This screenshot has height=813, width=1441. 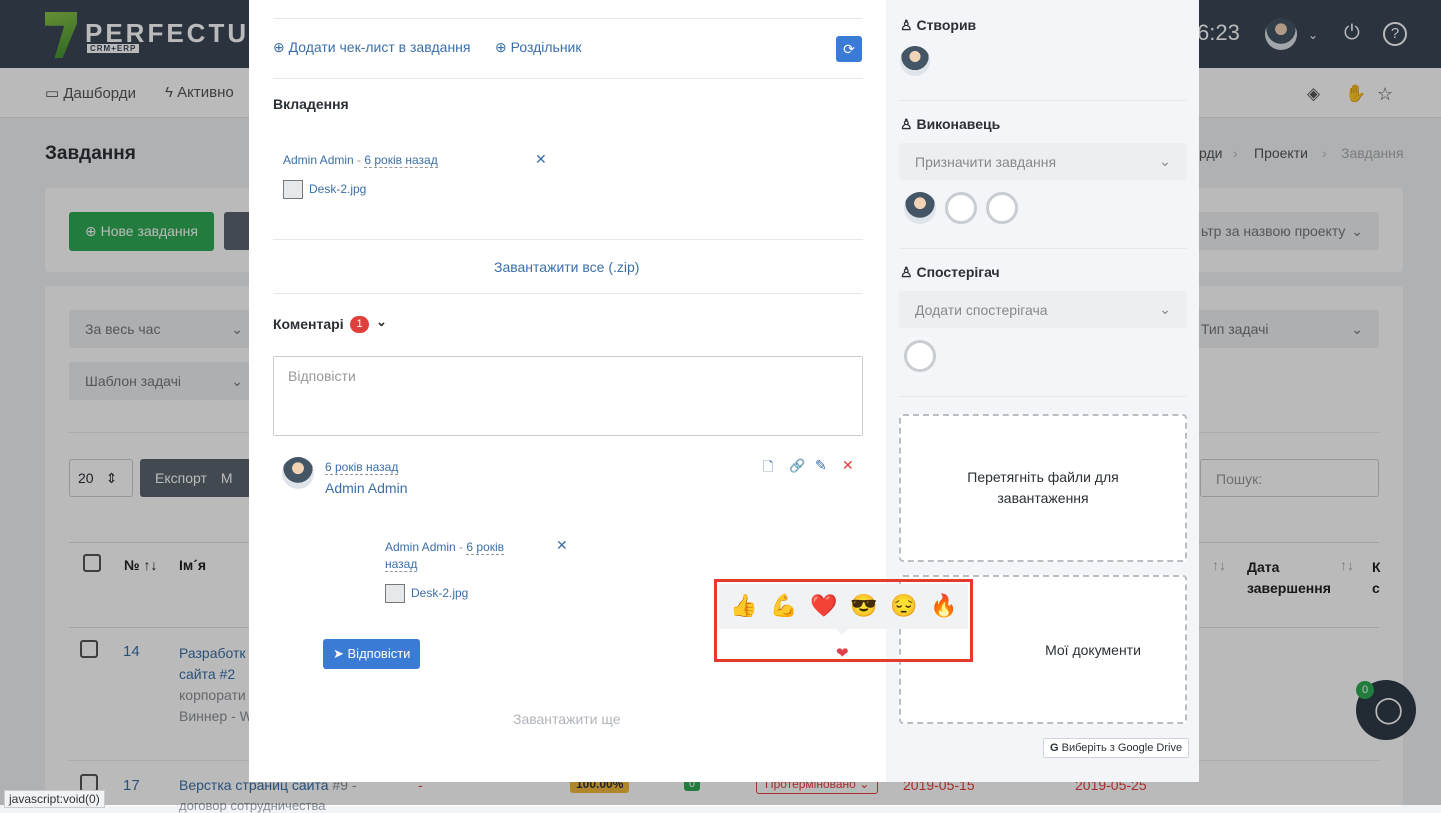 What do you see at coordinates (920, 356) in the screenshot?
I see `watcher-avatar` at bounding box center [920, 356].